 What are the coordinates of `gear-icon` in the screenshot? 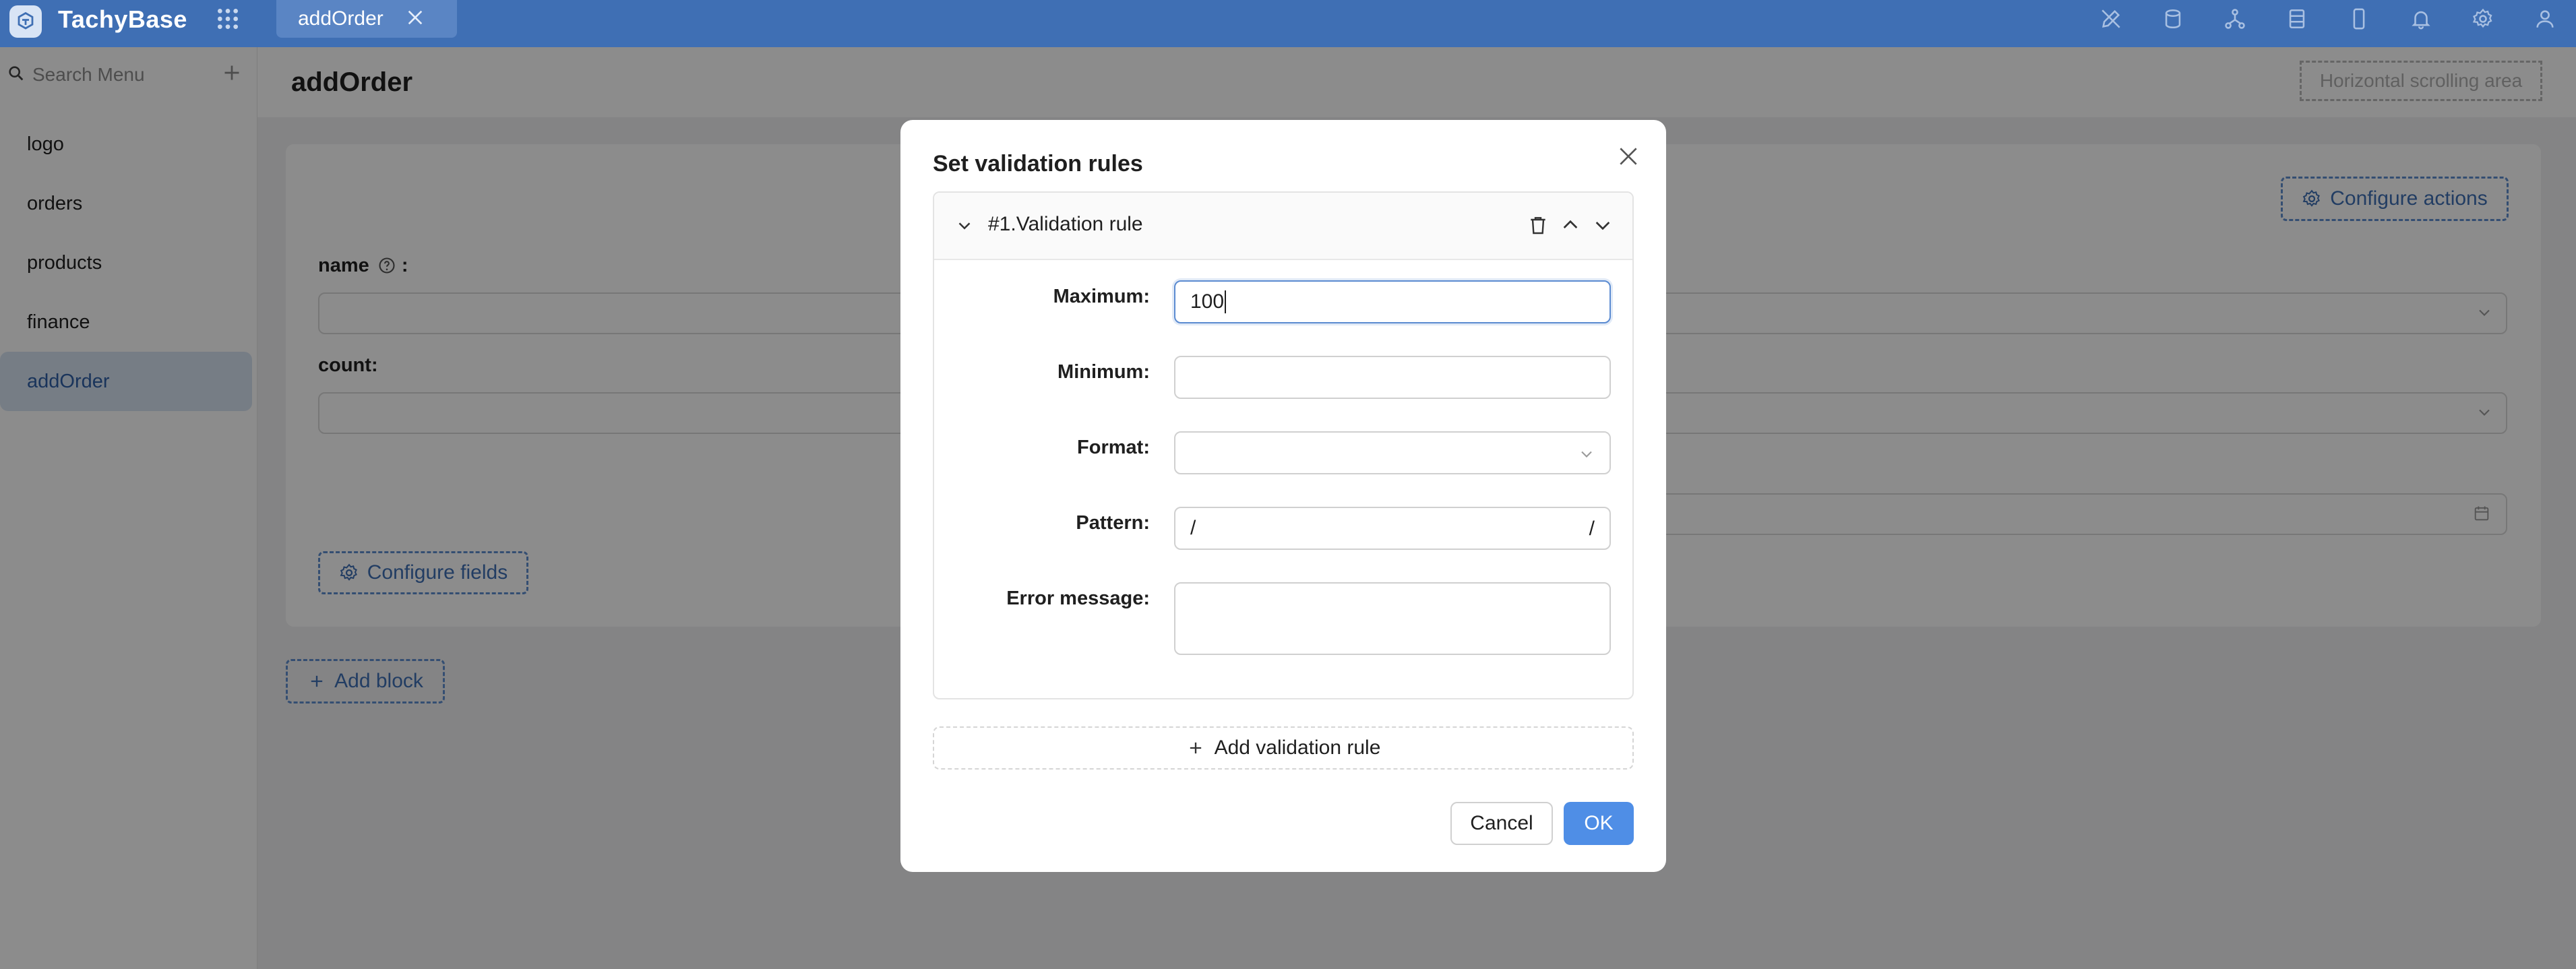 It's located at (2483, 19).